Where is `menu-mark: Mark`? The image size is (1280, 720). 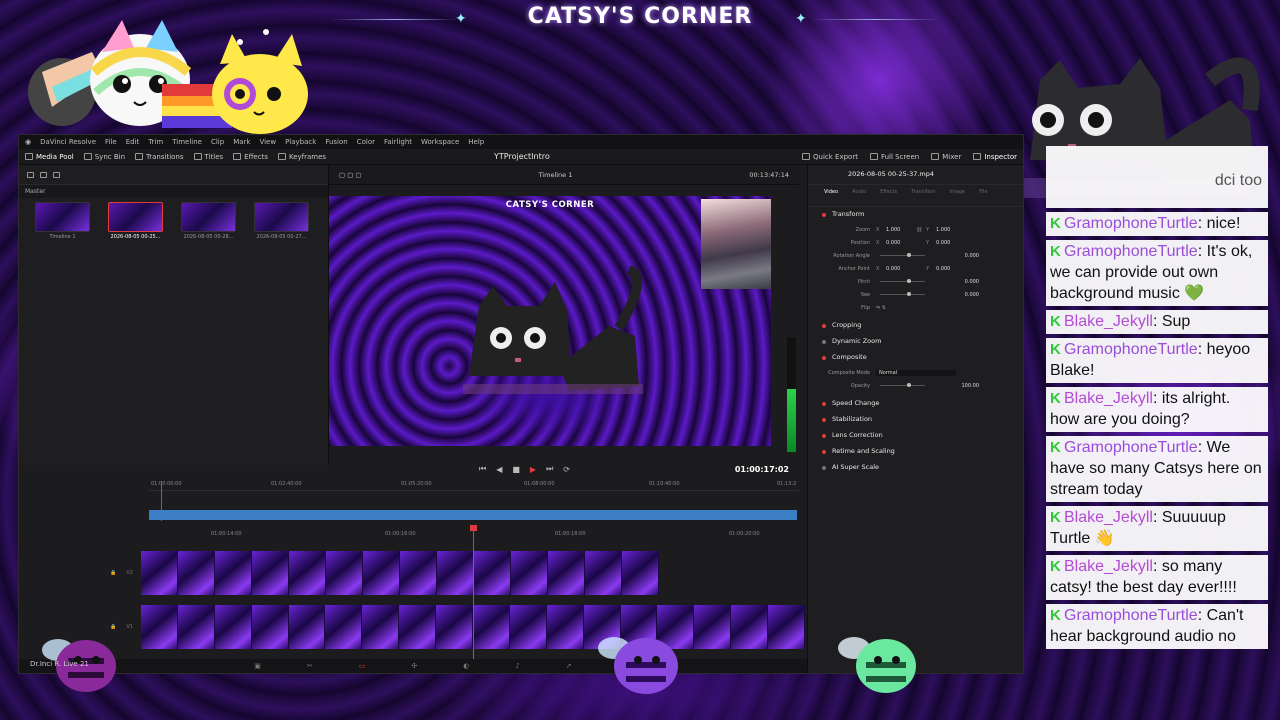 menu-mark: Mark is located at coordinates (241, 142).